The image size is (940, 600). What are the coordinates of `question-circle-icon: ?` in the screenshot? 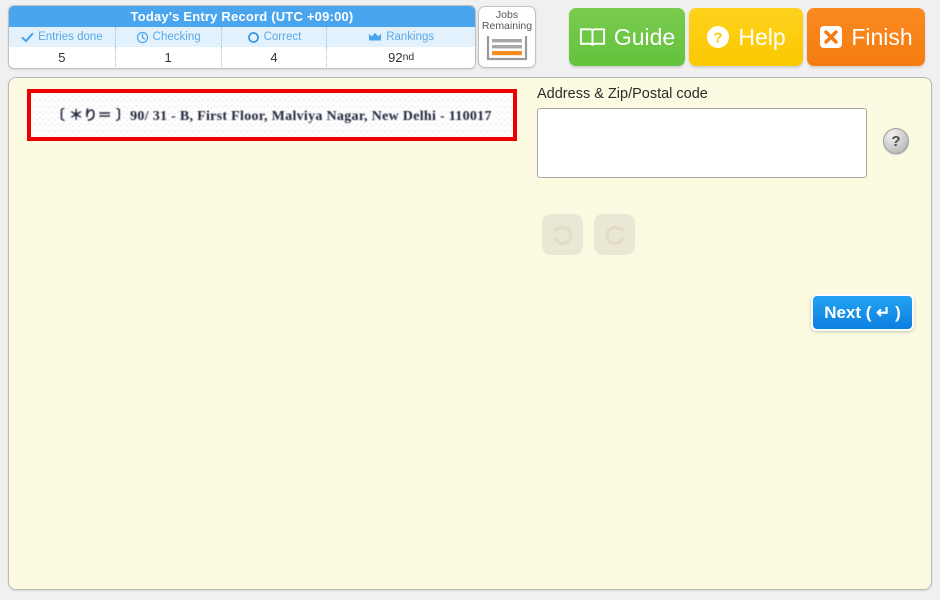 It's located at (718, 37).